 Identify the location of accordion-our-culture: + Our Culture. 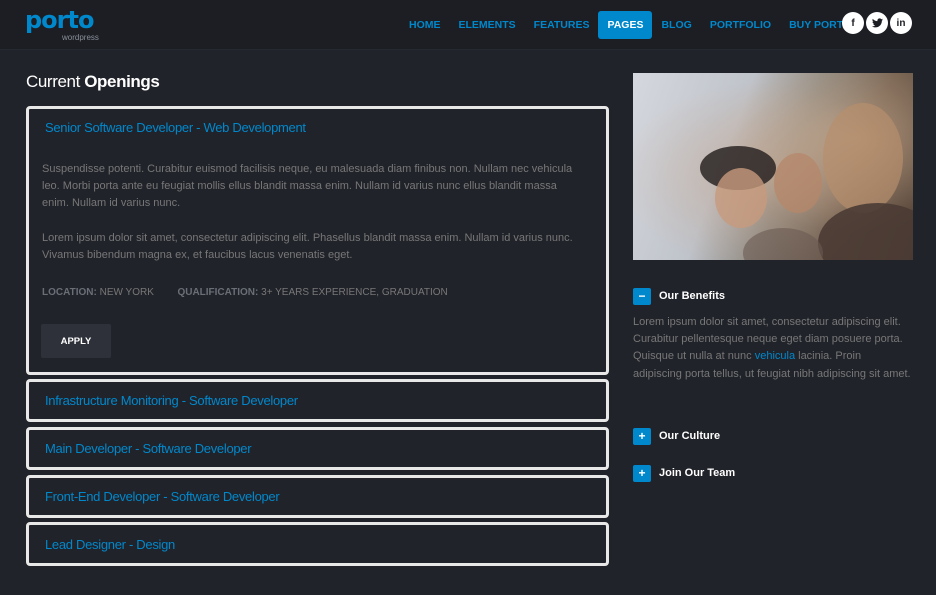
(676, 436).